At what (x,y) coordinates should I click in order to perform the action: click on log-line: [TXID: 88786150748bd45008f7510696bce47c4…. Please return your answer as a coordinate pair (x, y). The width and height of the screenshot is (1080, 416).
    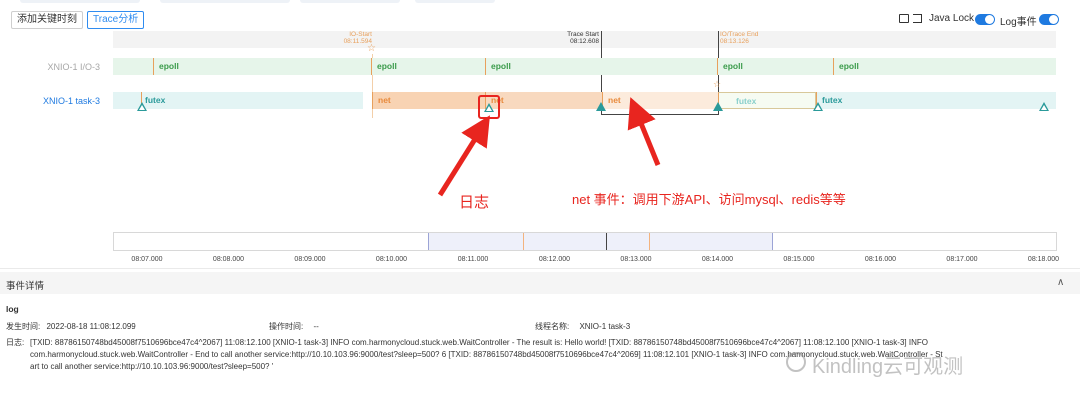
    Looking at the image, I should click on (479, 342).